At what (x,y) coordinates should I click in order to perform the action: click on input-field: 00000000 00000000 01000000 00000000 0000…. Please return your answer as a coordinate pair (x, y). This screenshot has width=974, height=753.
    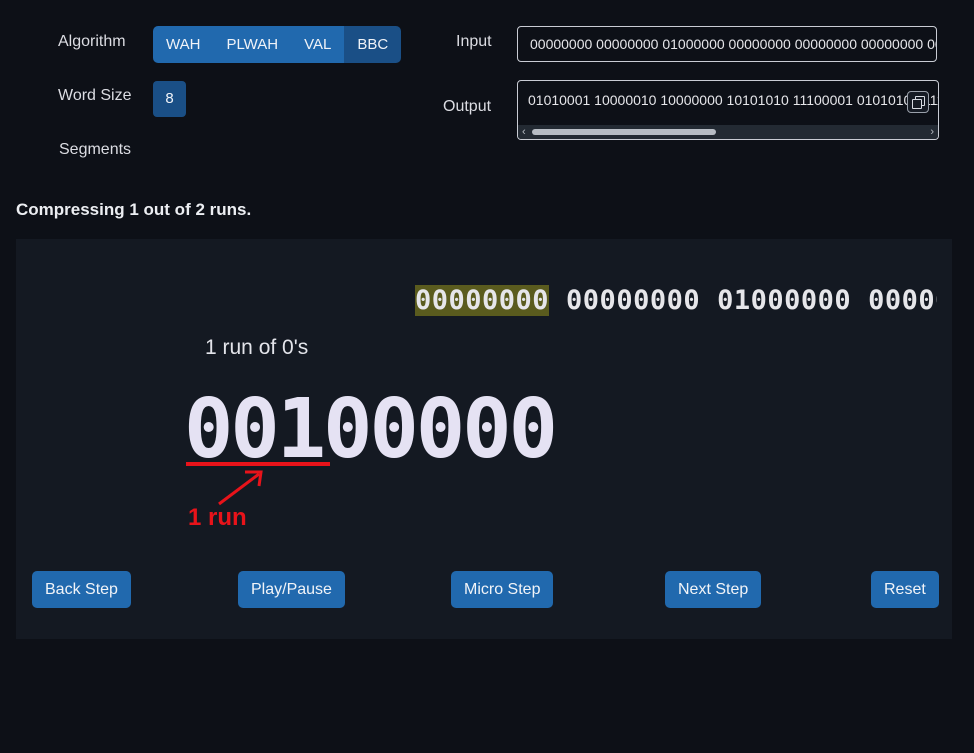
    Looking at the image, I should click on (727, 44).